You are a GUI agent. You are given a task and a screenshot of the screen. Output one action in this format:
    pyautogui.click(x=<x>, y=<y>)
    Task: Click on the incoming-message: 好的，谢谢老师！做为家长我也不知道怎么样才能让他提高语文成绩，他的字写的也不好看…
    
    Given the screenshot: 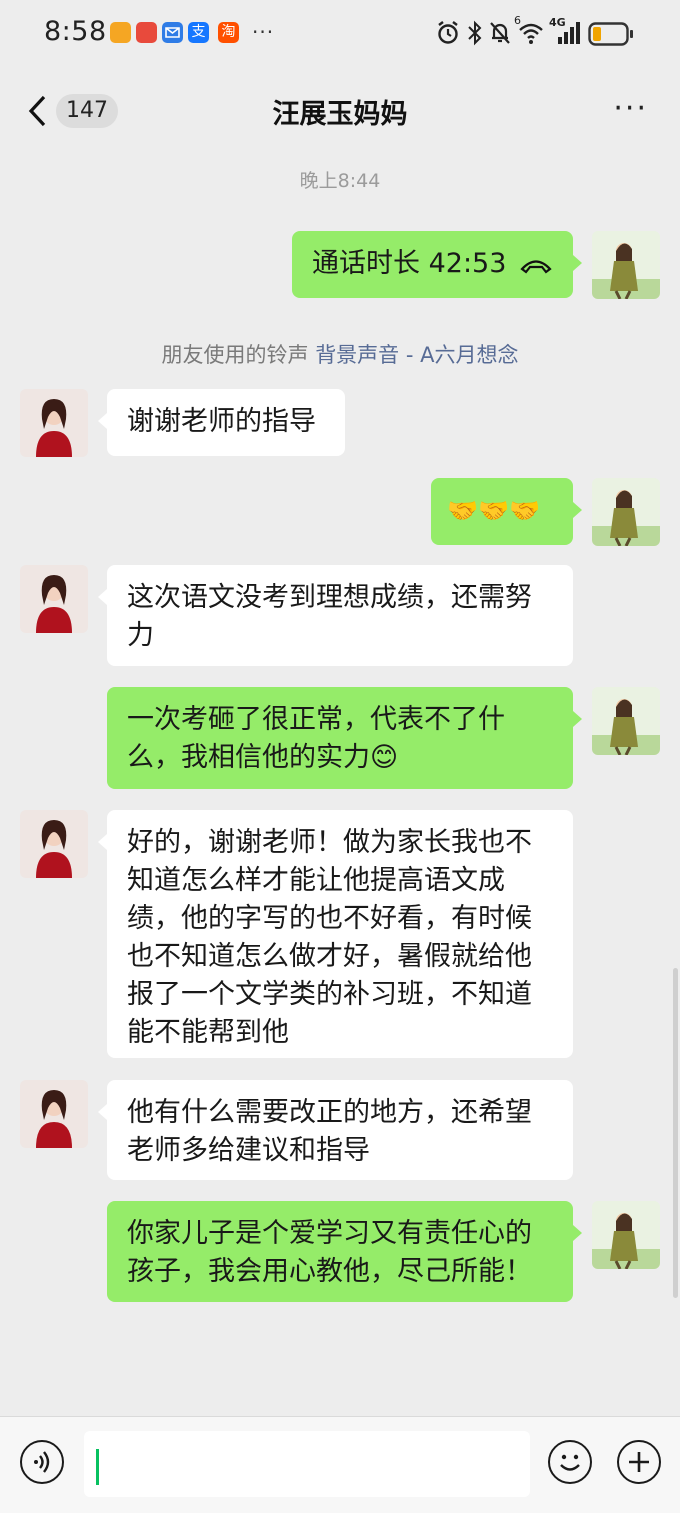 What is the action you would take?
    pyautogui.click(x=335, y=934)
    